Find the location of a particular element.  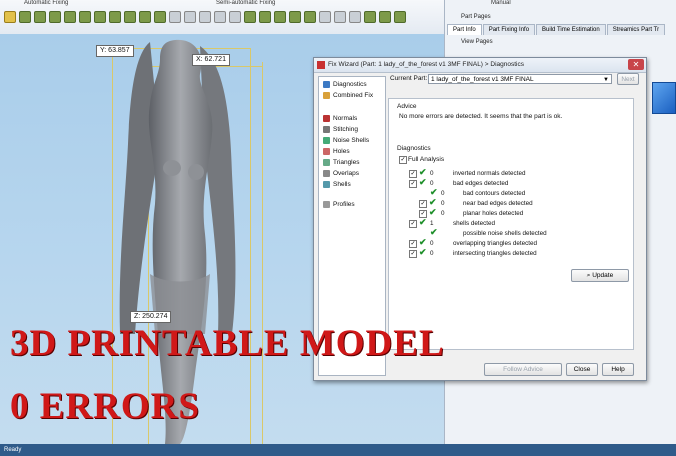

unify-tool-icon is located at coordinates (130, 17).